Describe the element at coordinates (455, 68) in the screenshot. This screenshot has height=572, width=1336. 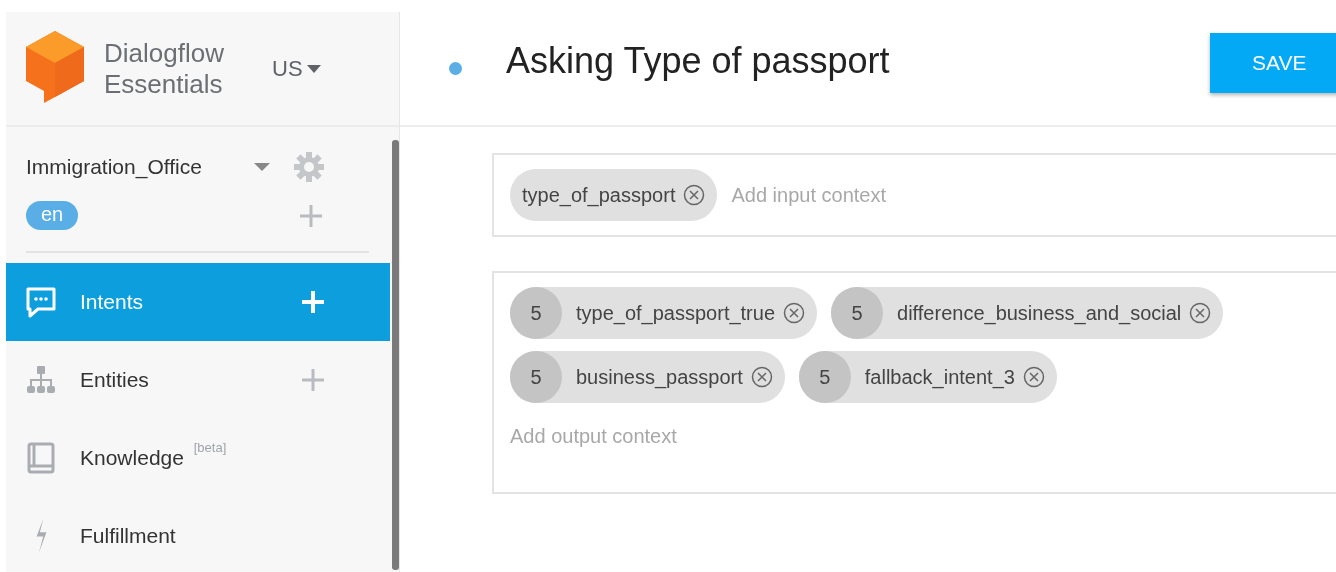
I see `status-dot` at that location.